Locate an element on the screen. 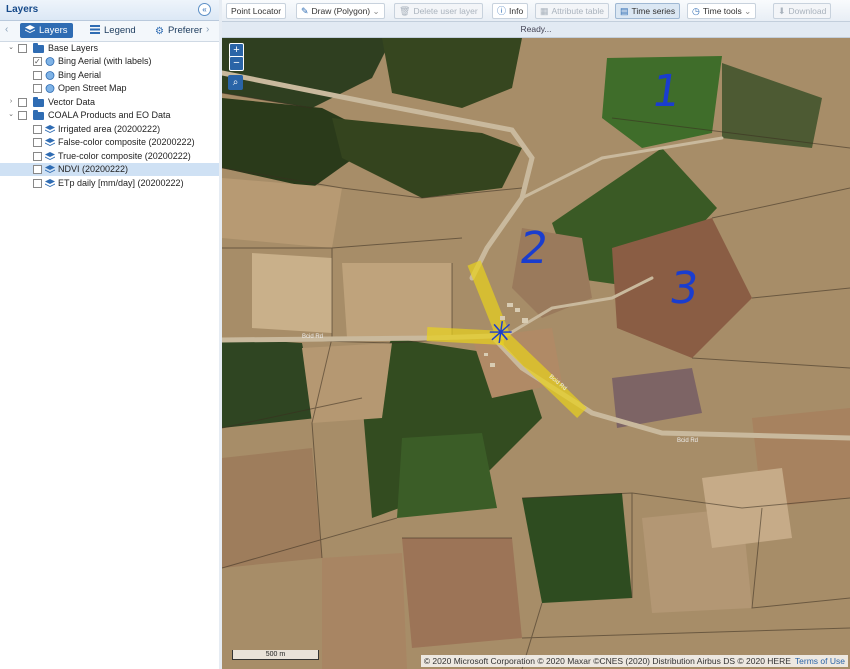 This screenshot has height=669, width=850. delete-user-layer-button: 🗑 Delete user layer is located at coordinates (438, 11).